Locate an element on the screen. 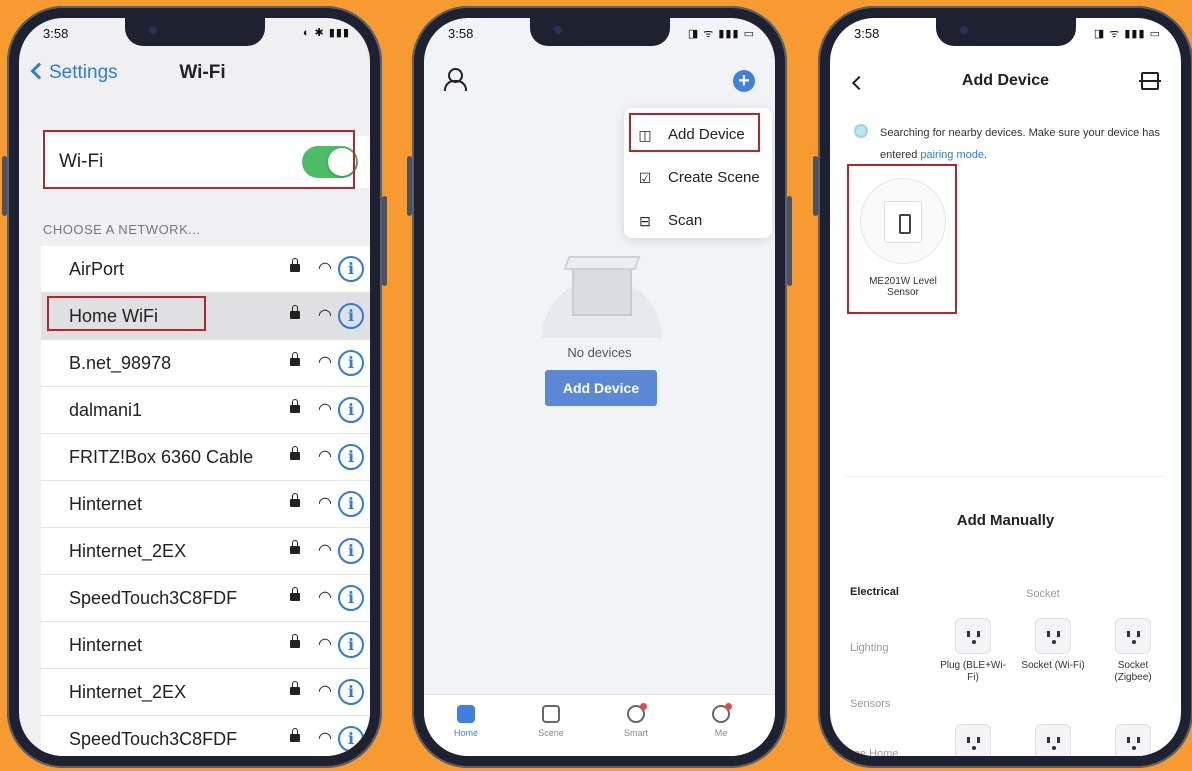 This screenshot has height=771, width=1192. tab-home: Home is located at coordinates (466, 721).